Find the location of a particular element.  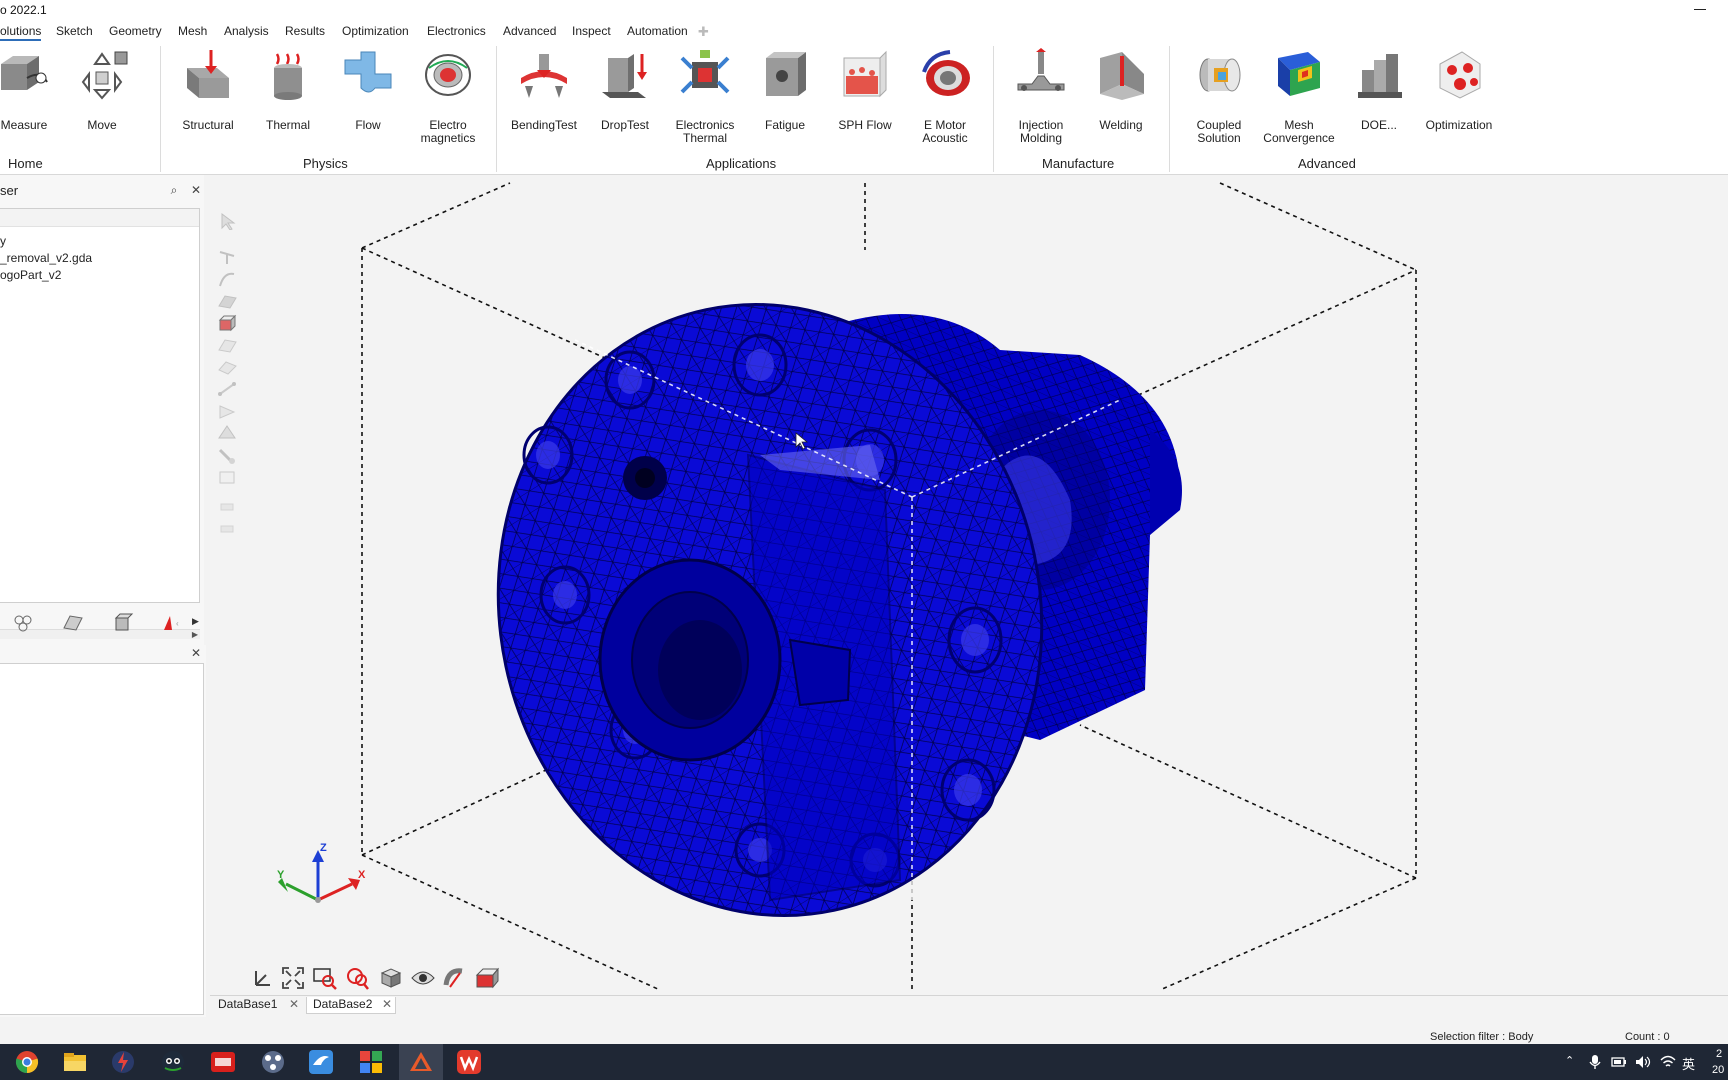

group-applications-label: Applications is located at coordinates (741, 163).